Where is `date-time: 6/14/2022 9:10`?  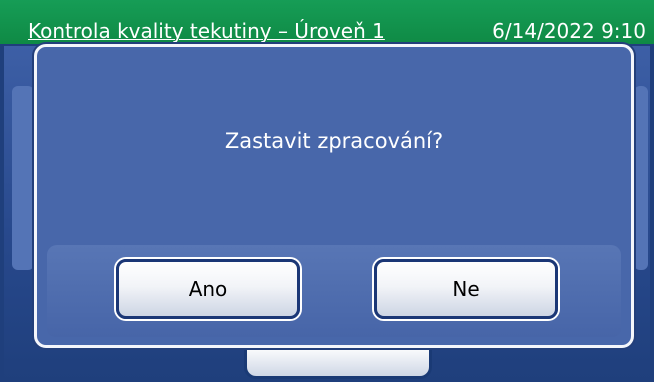
date-time: 6/14/2022 9:10 is located at coordinates (569, 31).